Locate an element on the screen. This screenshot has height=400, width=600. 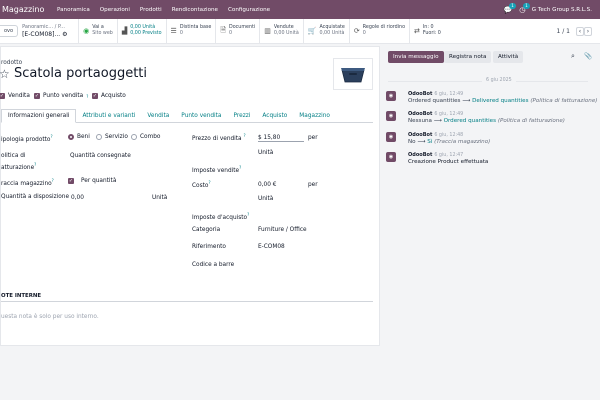
radio-combo-dot is located at coordinates (134, 137).